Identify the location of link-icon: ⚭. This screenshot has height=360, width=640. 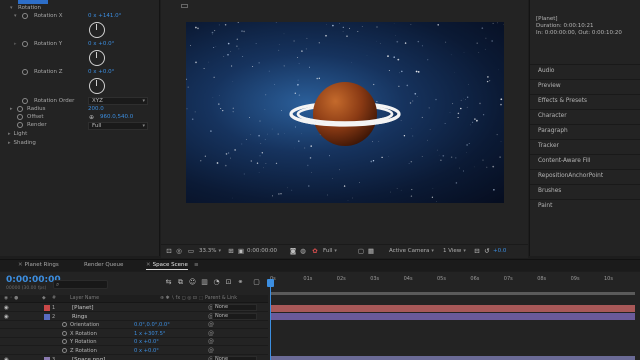
(240, 282).